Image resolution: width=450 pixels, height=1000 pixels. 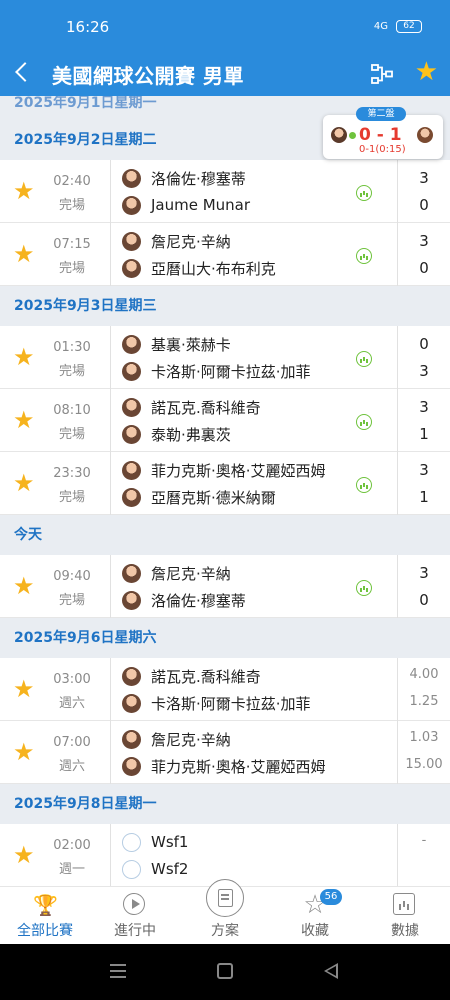 What do you see at coordinates (380, 135) in the screenshot?
I see `live-score: 0 - 1` at bounding box center [380, 135].